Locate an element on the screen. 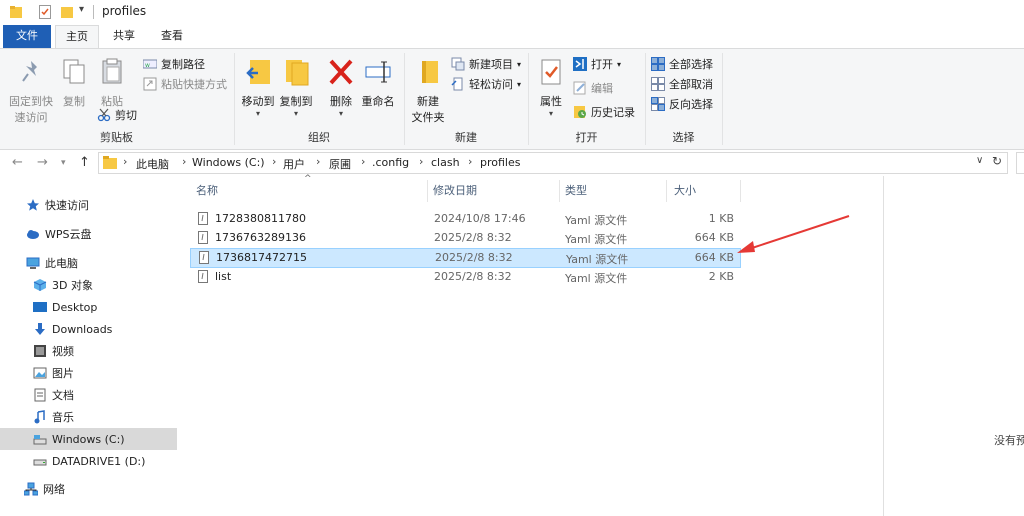  copy-button: 复制 is located at coordinates (74, 83).